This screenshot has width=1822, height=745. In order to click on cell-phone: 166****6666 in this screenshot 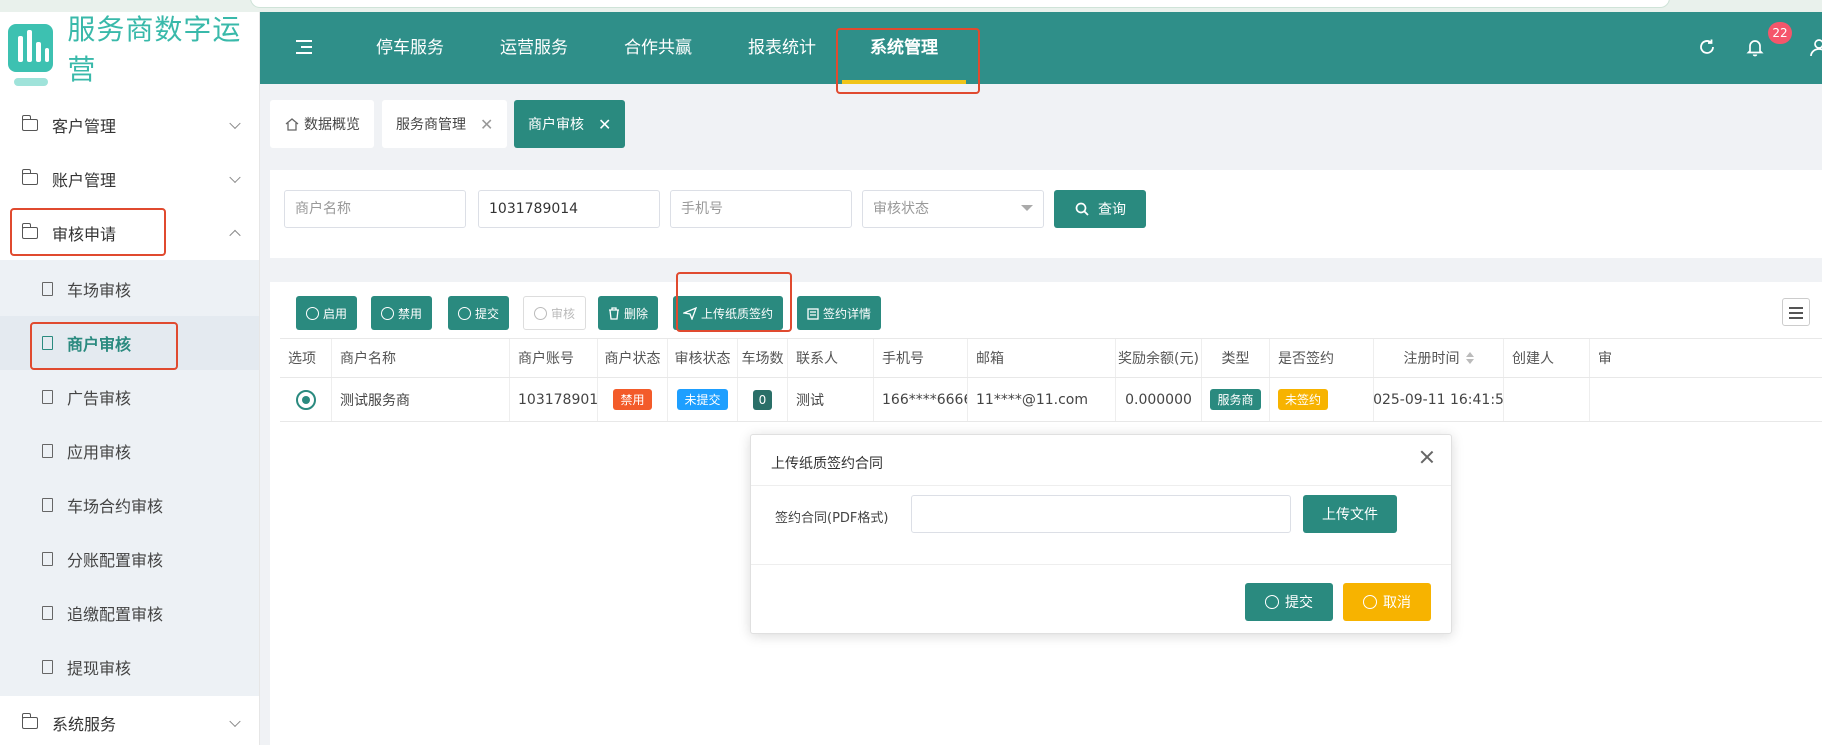, I will do `click(921, 399)`.